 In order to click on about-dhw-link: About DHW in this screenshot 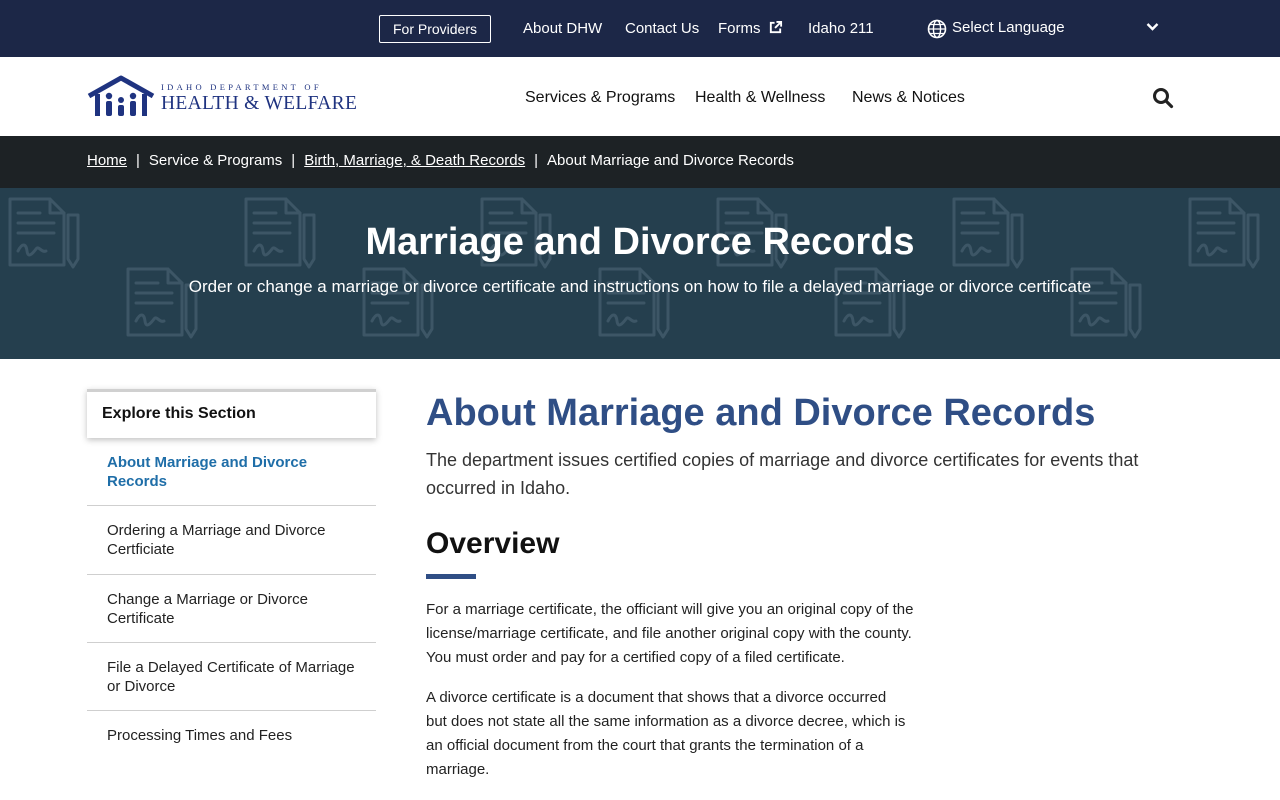, I will do `click(562, 29)`.